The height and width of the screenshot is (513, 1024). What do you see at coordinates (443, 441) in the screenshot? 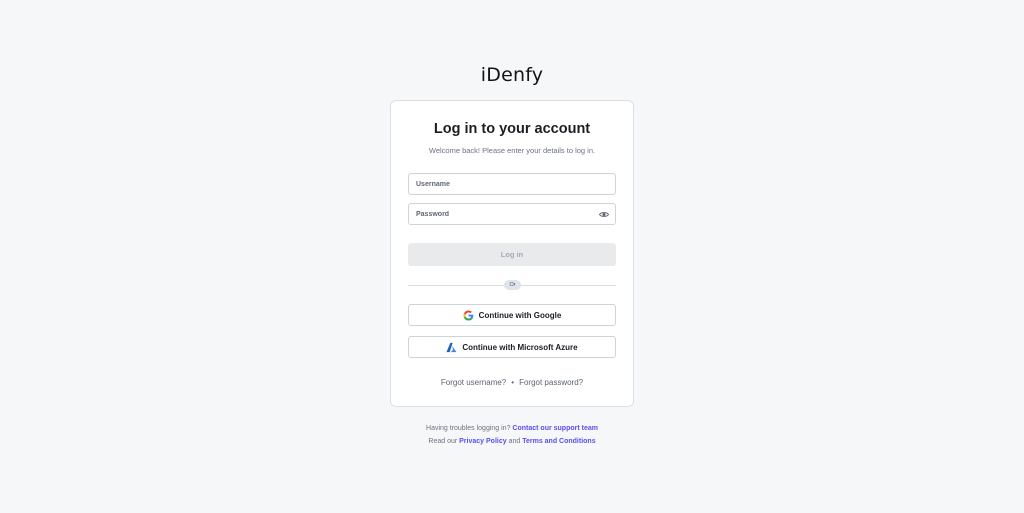
I see `read-our-text: Read our` at bounding box center [443, 441].